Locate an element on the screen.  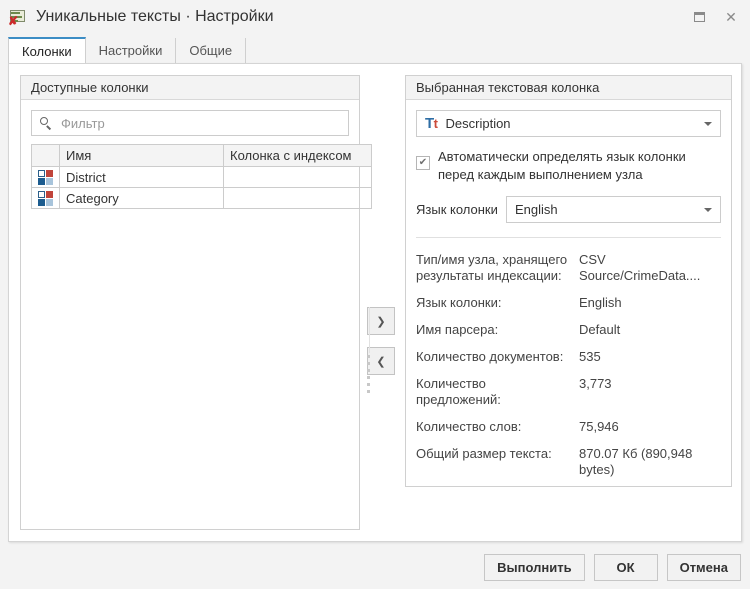
text-column-value: Description is located at coordinates (478, 123).